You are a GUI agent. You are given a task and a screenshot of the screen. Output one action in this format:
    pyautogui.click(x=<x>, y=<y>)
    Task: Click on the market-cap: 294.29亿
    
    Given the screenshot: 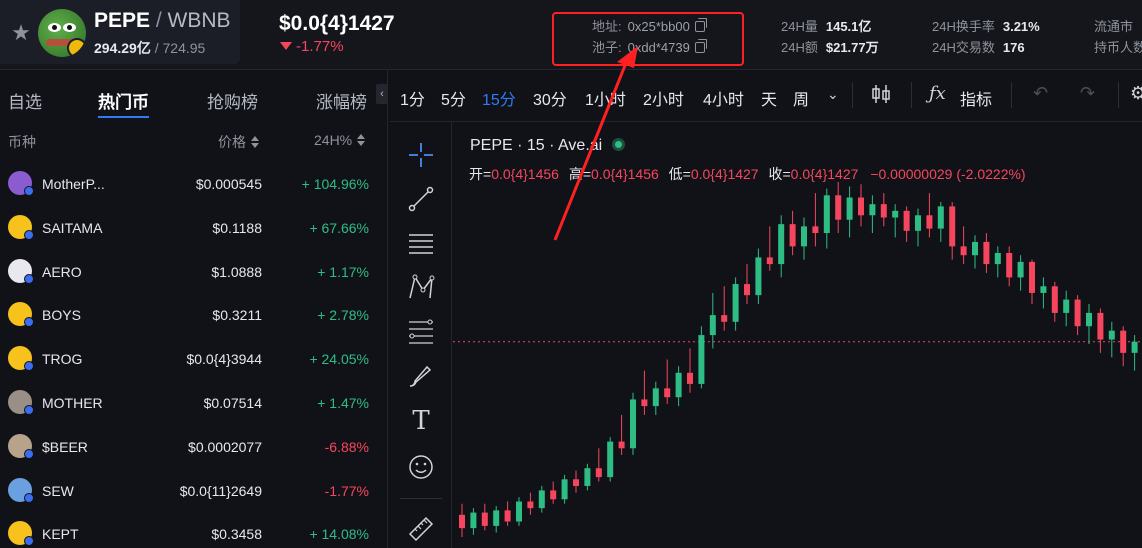 What is the action you would take?
    pyautogui.click(x=122, y=48)
    